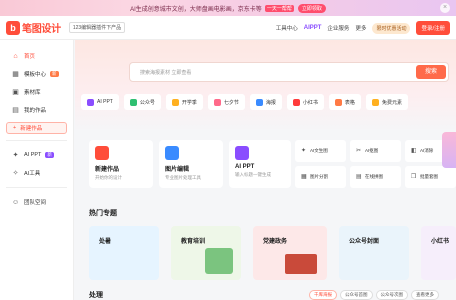 The width and height of the screenshot is (456, 300). What do you see at coordinates (290, 253) in the screenshot?
I see `template-card: 党建政务` at bounding box center [290, 253].